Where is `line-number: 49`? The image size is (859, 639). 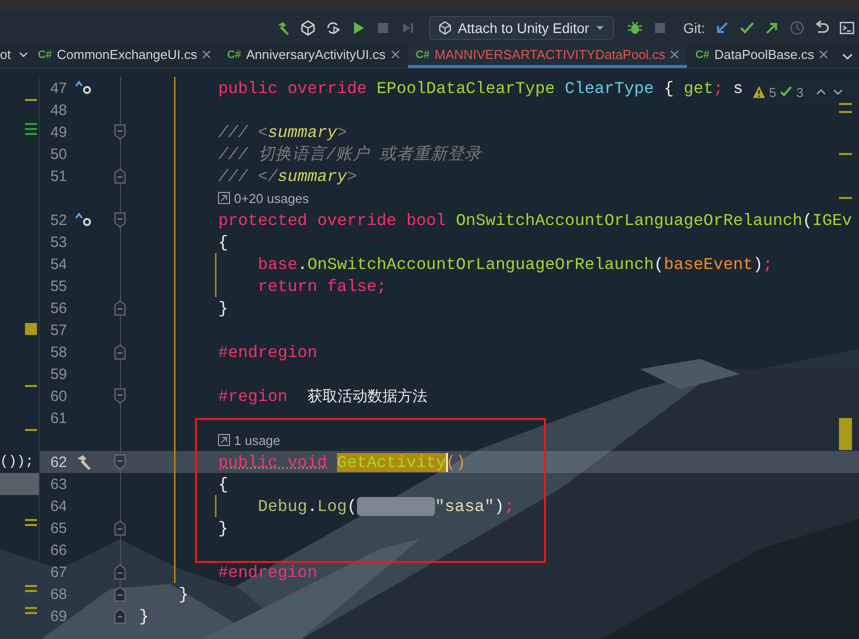
line-number: 49 is located at coordinates (58, 132).